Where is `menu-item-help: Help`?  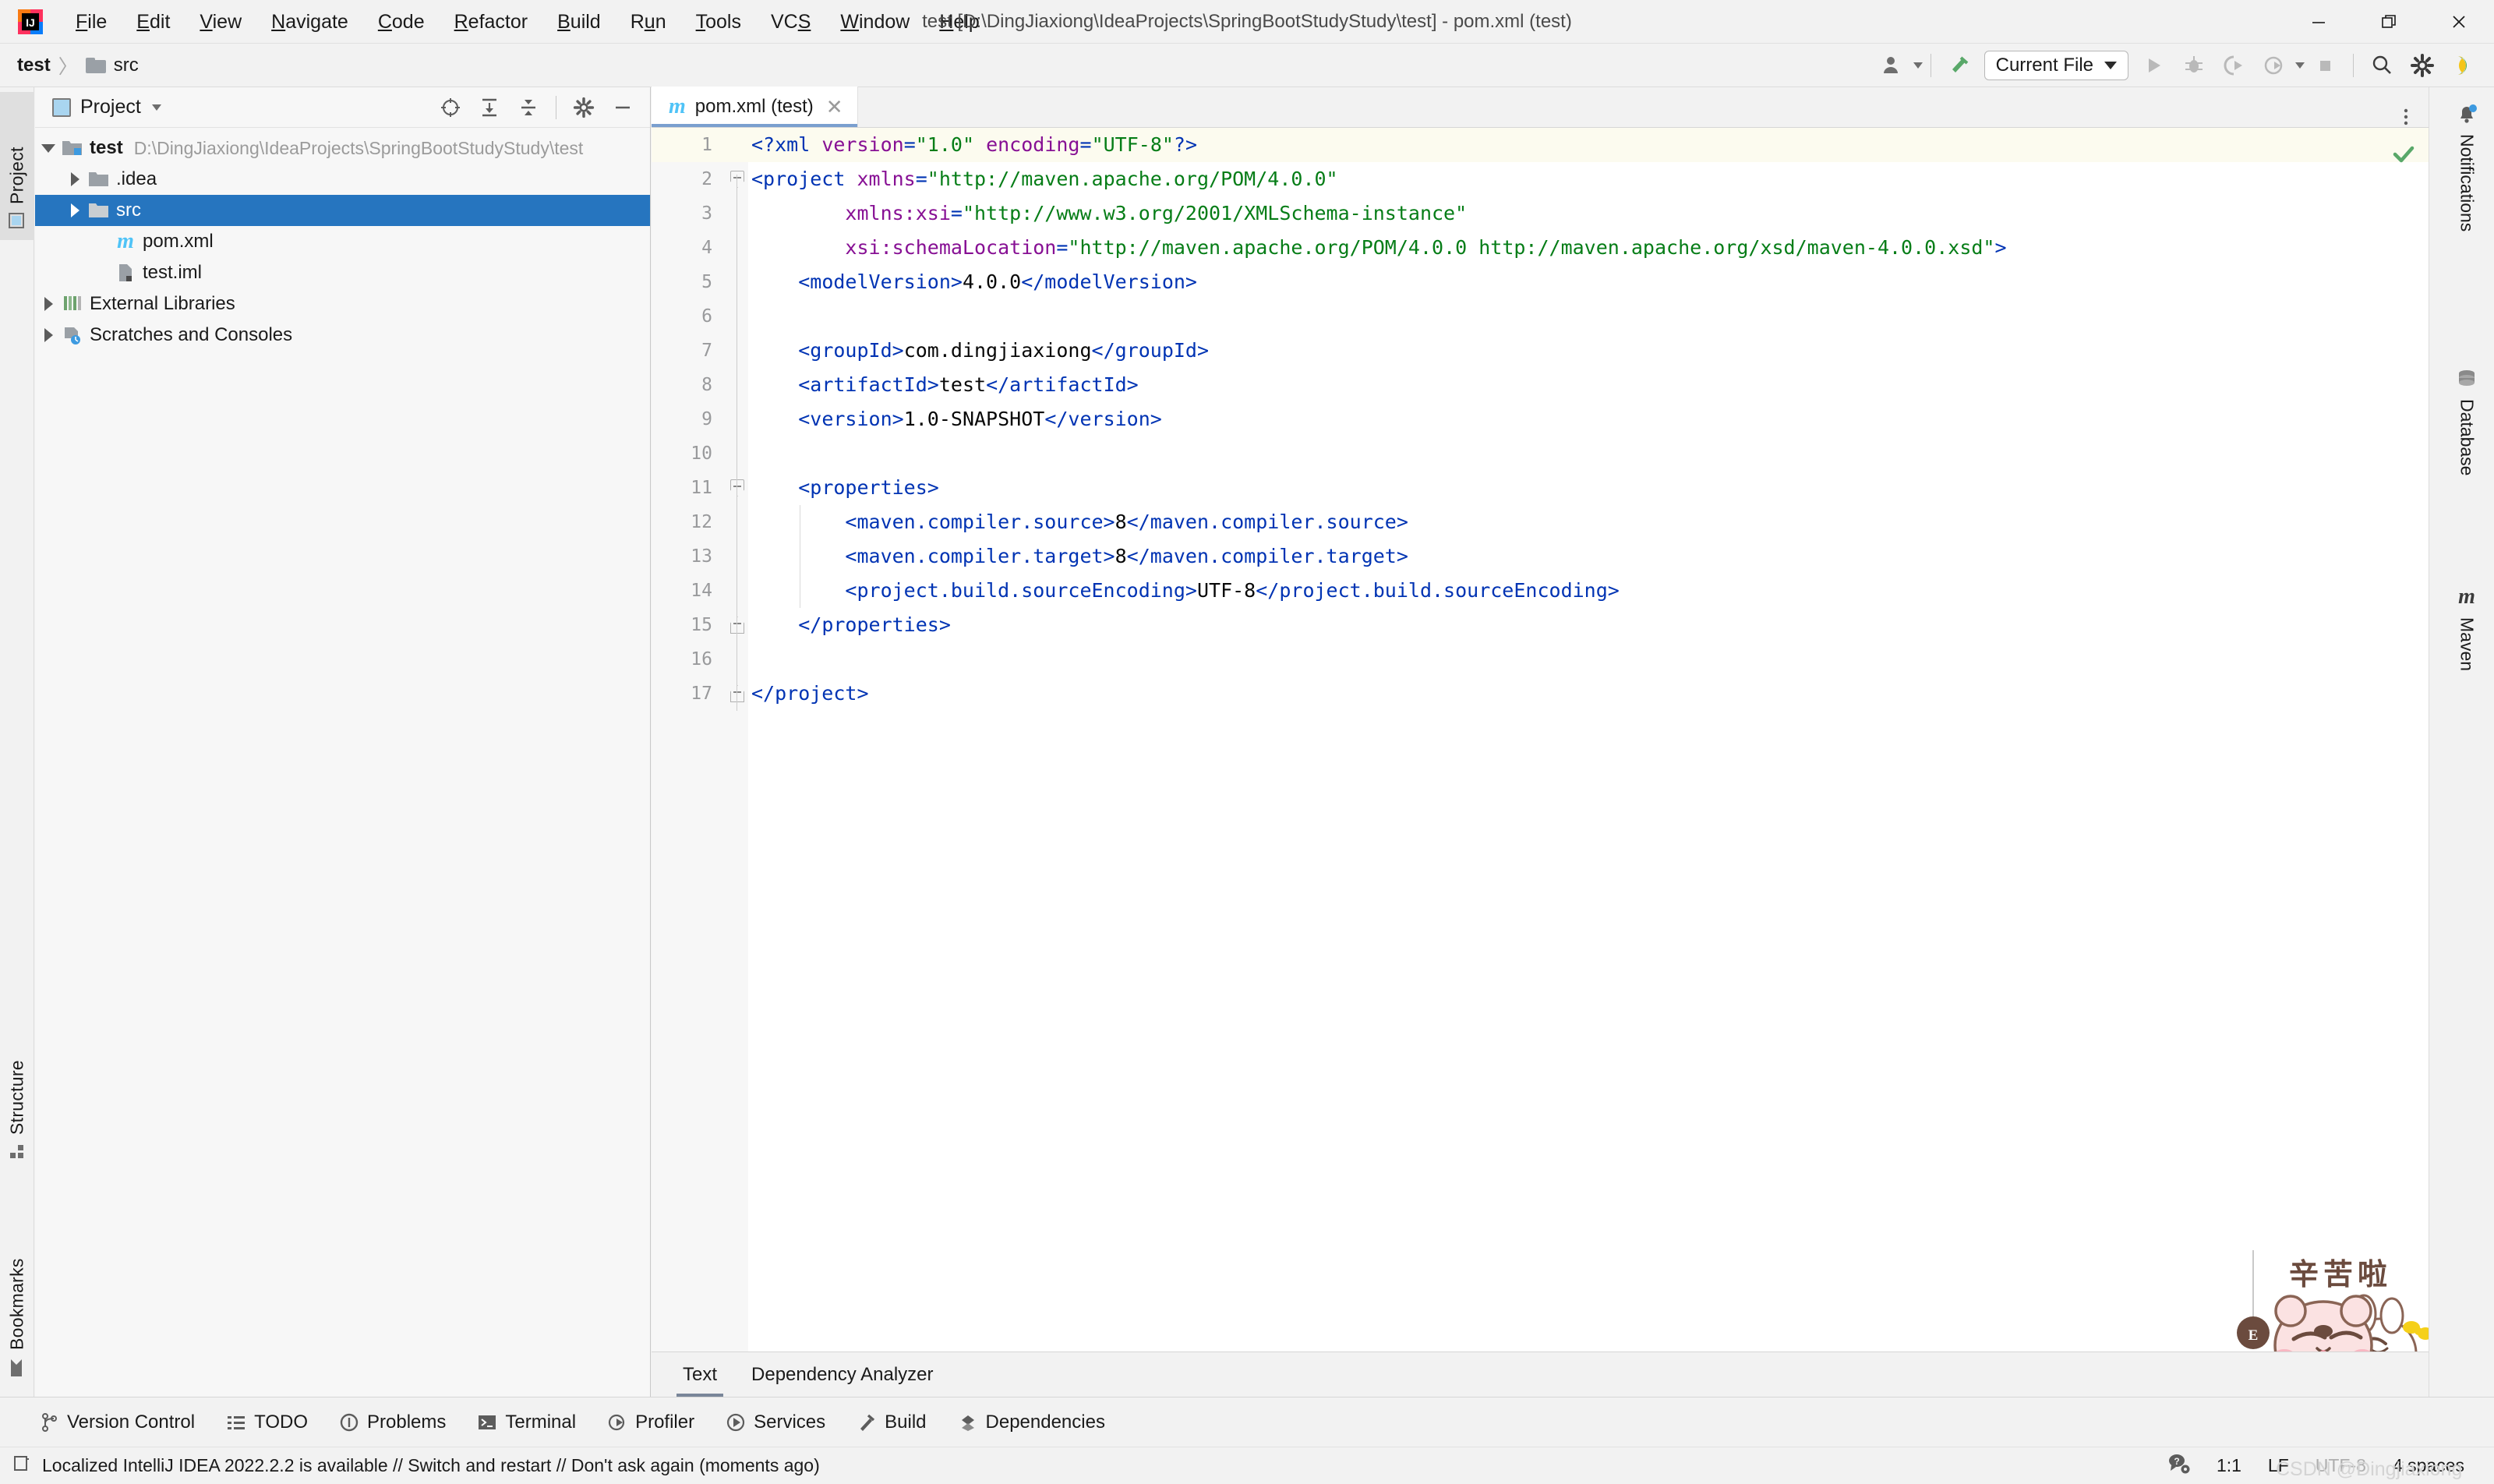
menu-item-help: Help is located at coordinates (959, 22).